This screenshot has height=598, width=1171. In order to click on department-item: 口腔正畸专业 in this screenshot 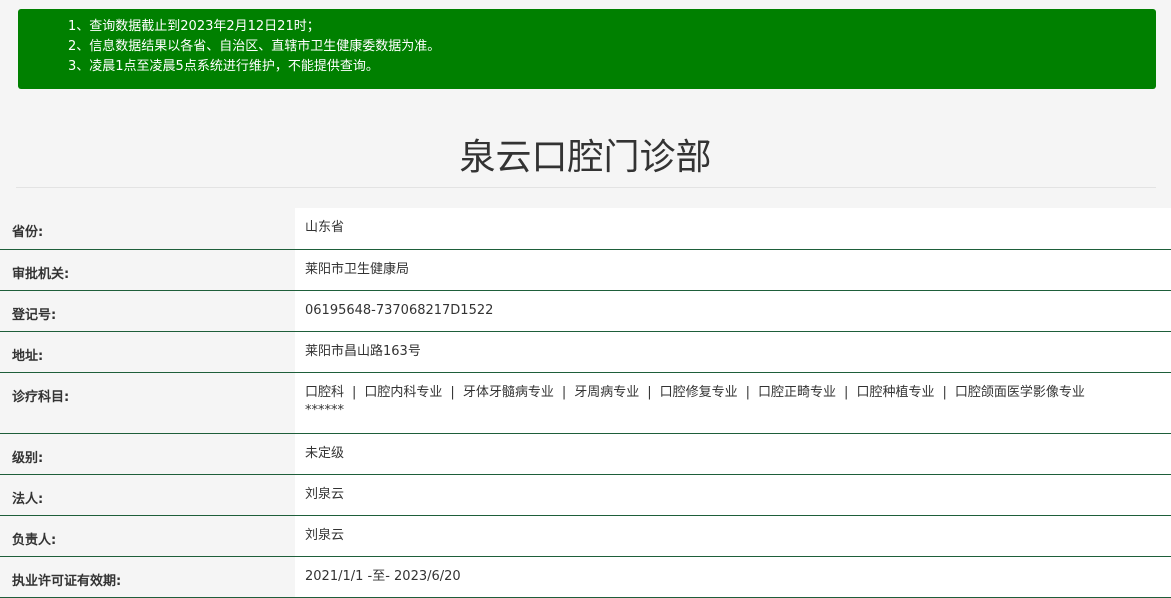, I will do `click(797, 392)`.